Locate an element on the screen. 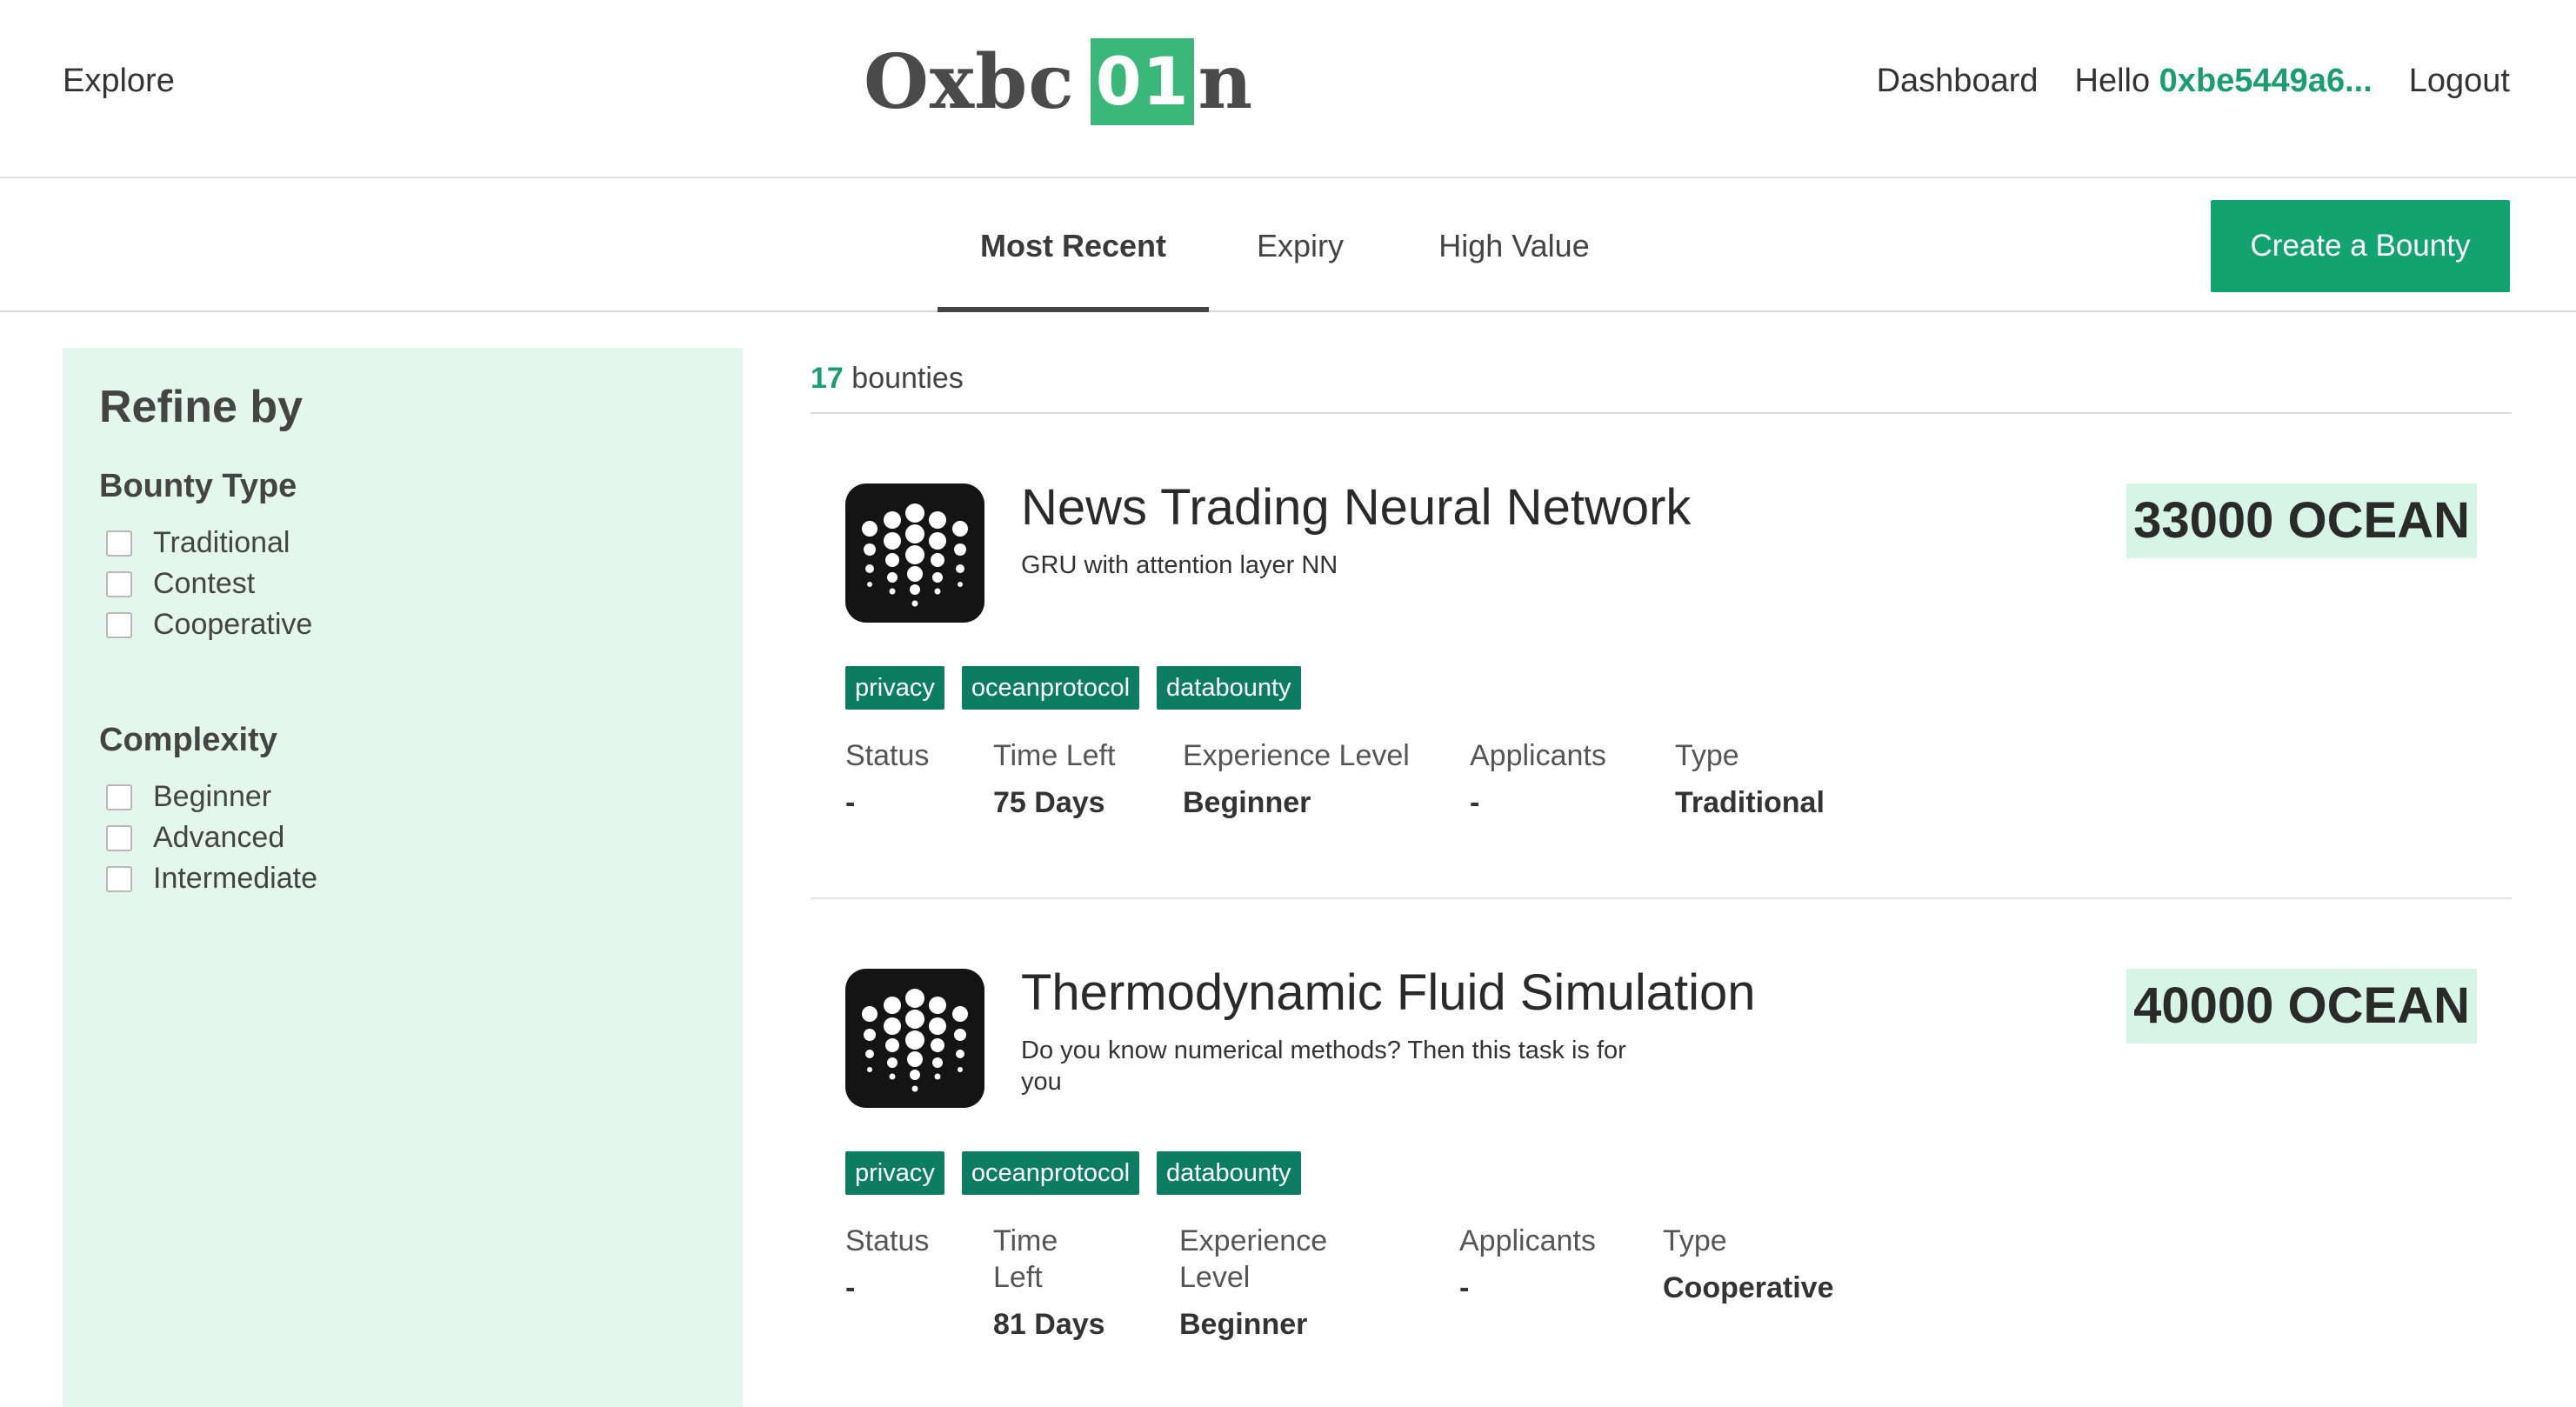 This screenshot has height=1407, width=2576. bounty-title: News Trading Neural Network is located at coordinates (1356, 507).